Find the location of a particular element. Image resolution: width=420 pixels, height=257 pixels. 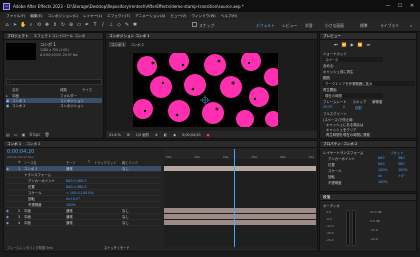

clone-stamp-icon: ⊥ is located at coordinates (111, 25).